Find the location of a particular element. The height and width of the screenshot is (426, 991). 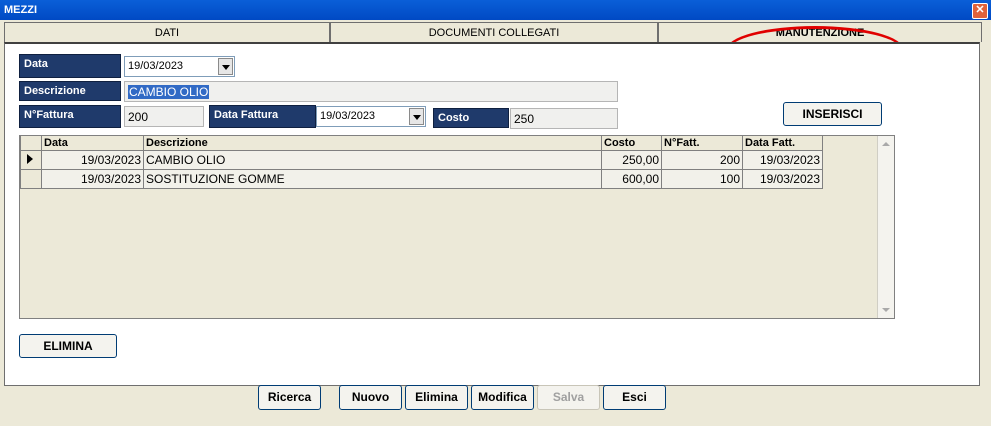

cell-costo: 250,00 is located at coordinates (631, 159).